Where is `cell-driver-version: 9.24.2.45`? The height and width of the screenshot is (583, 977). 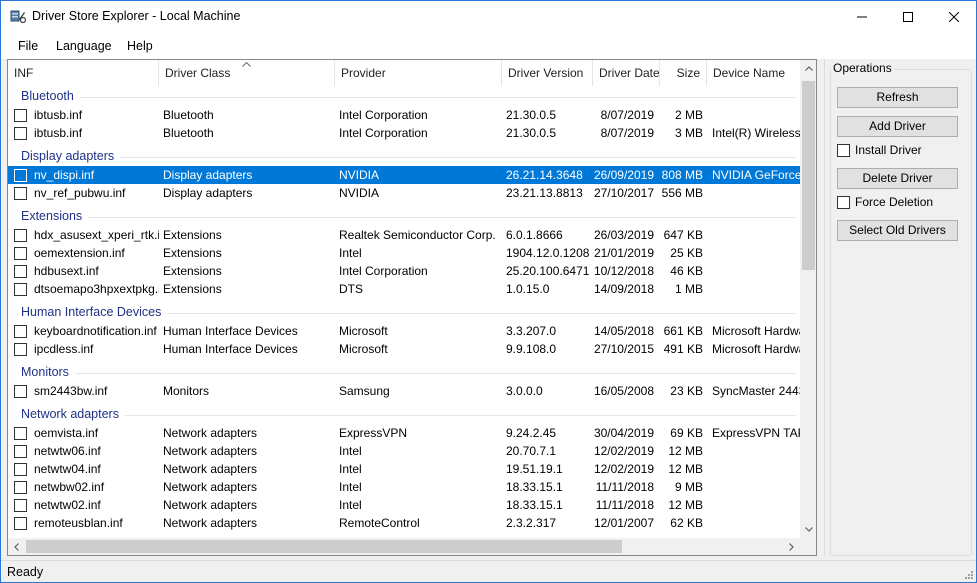
cell-driver-version: 9.24.2.45 is located at coordinates (531, 433).